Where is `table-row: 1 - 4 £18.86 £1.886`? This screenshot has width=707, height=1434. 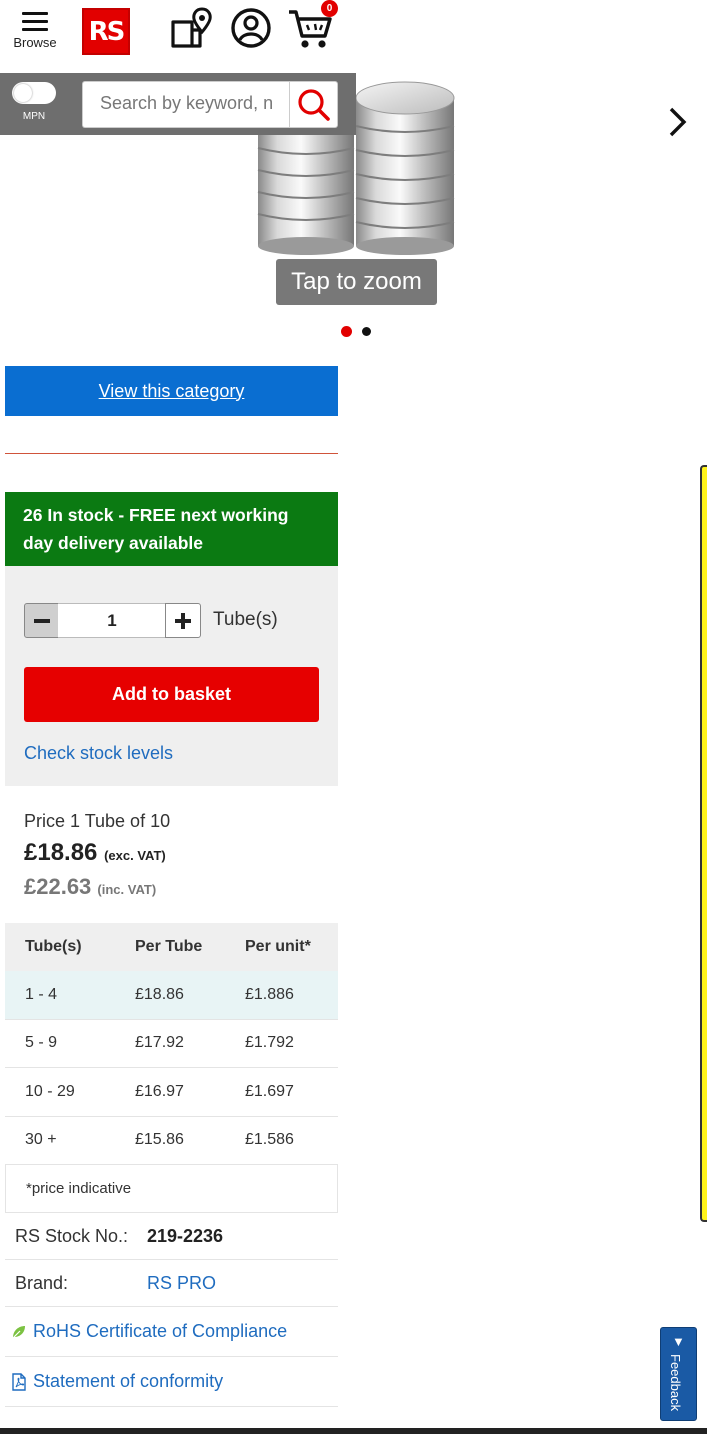 table-row: 1 - 4 £18.86 £1.886 is located at coordinates (171, 995).